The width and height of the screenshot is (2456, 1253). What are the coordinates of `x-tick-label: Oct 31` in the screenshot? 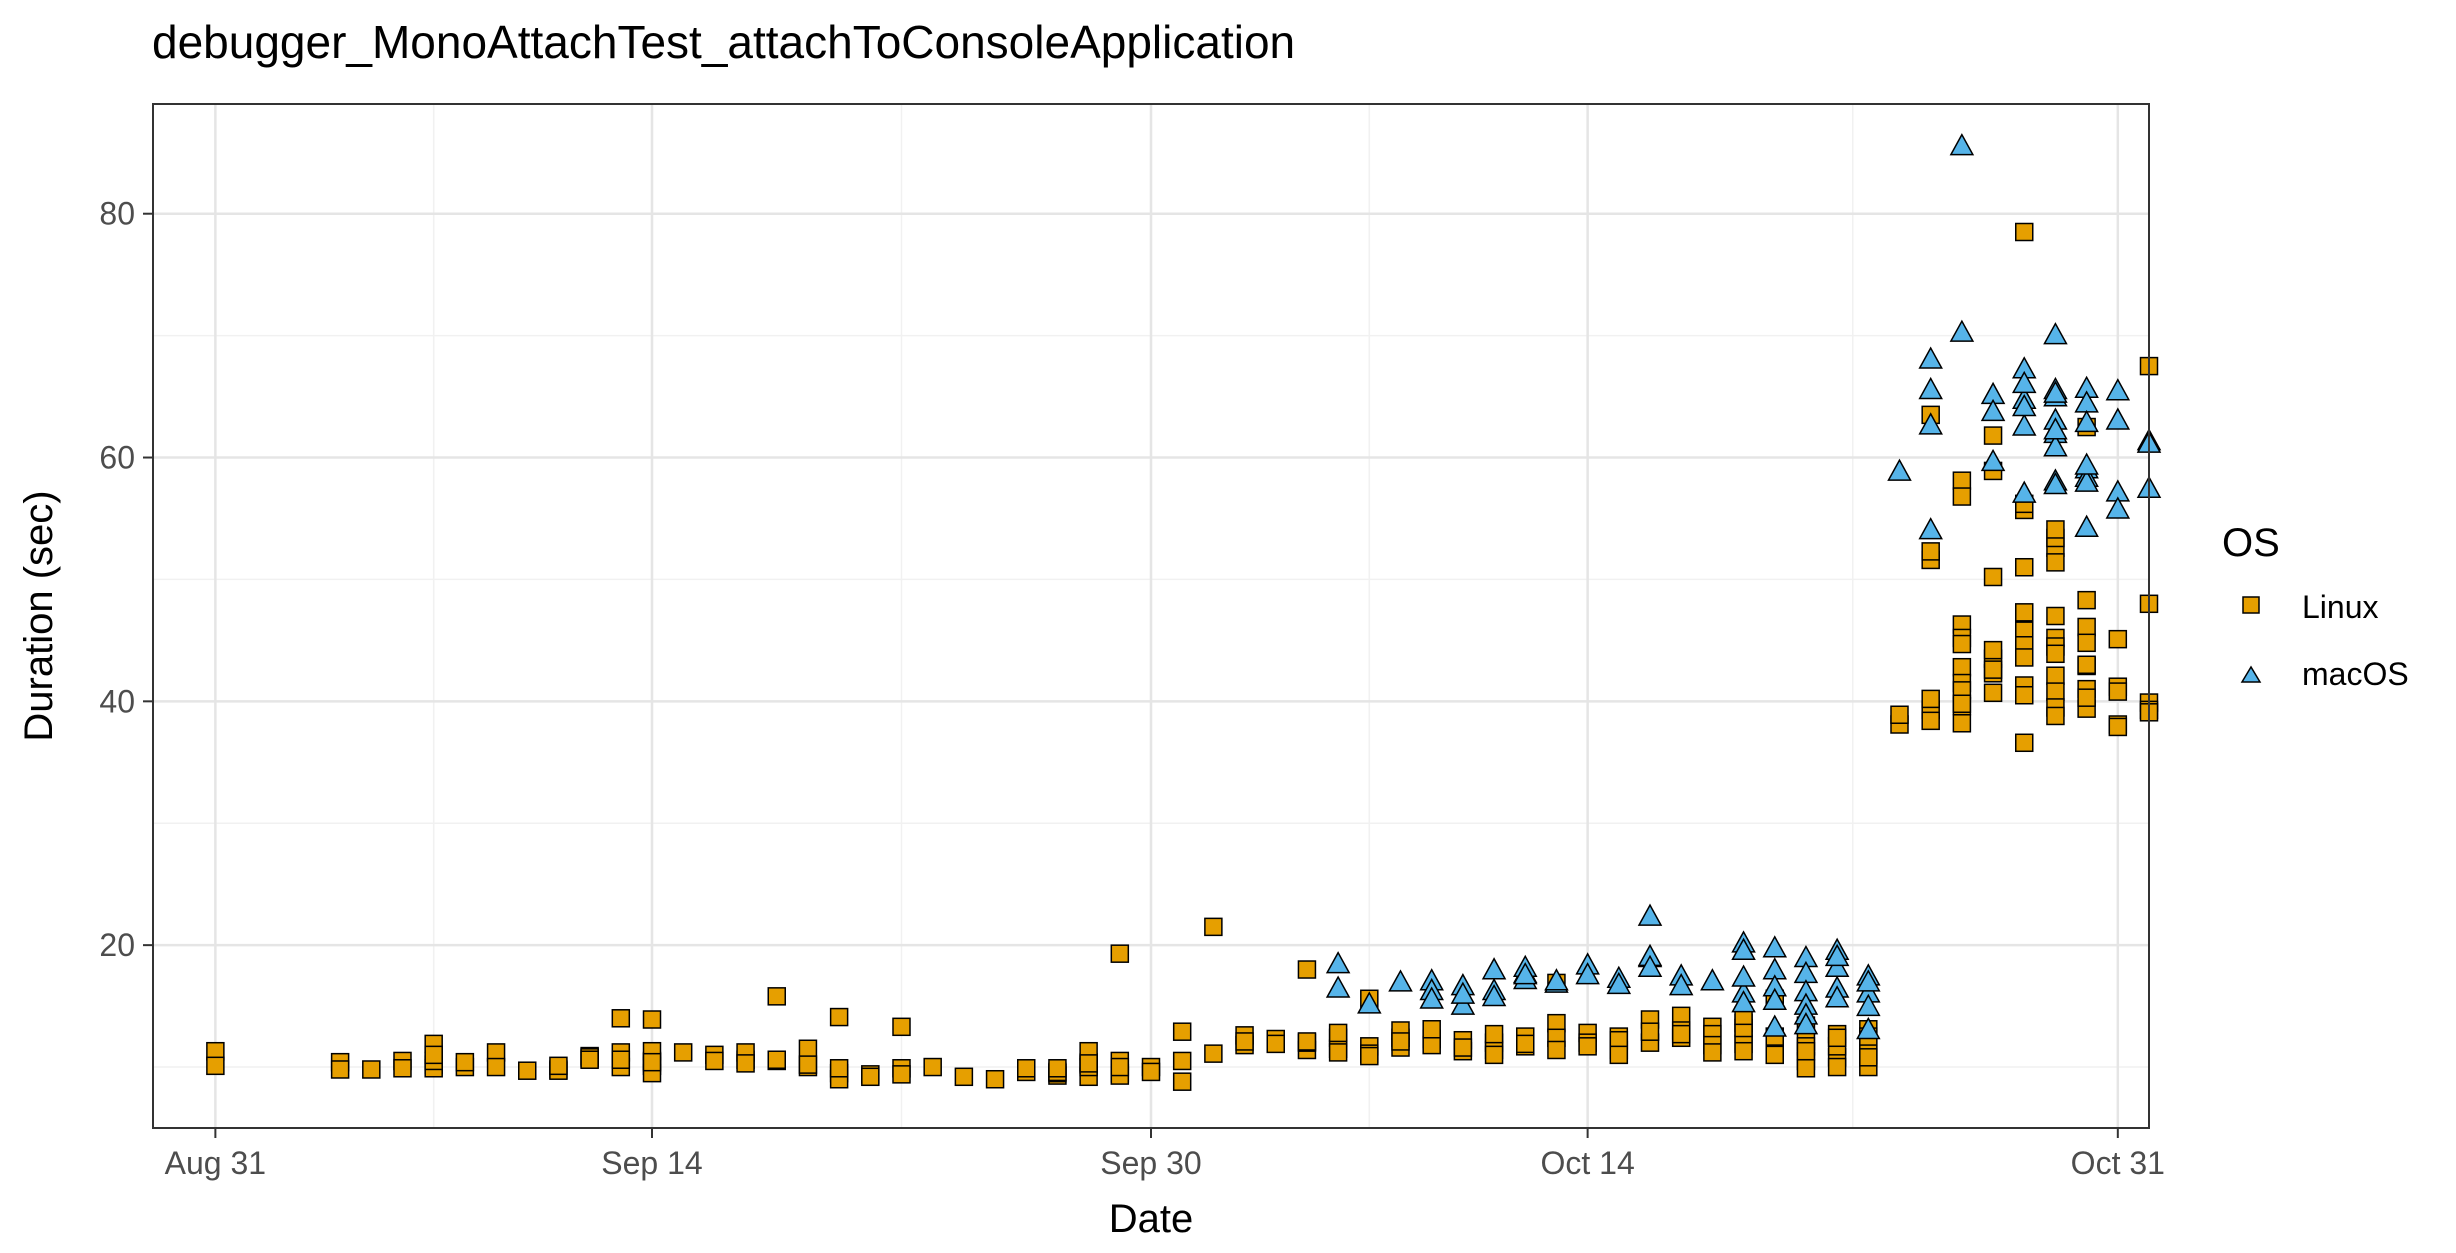 It's located at (2118, 1163).